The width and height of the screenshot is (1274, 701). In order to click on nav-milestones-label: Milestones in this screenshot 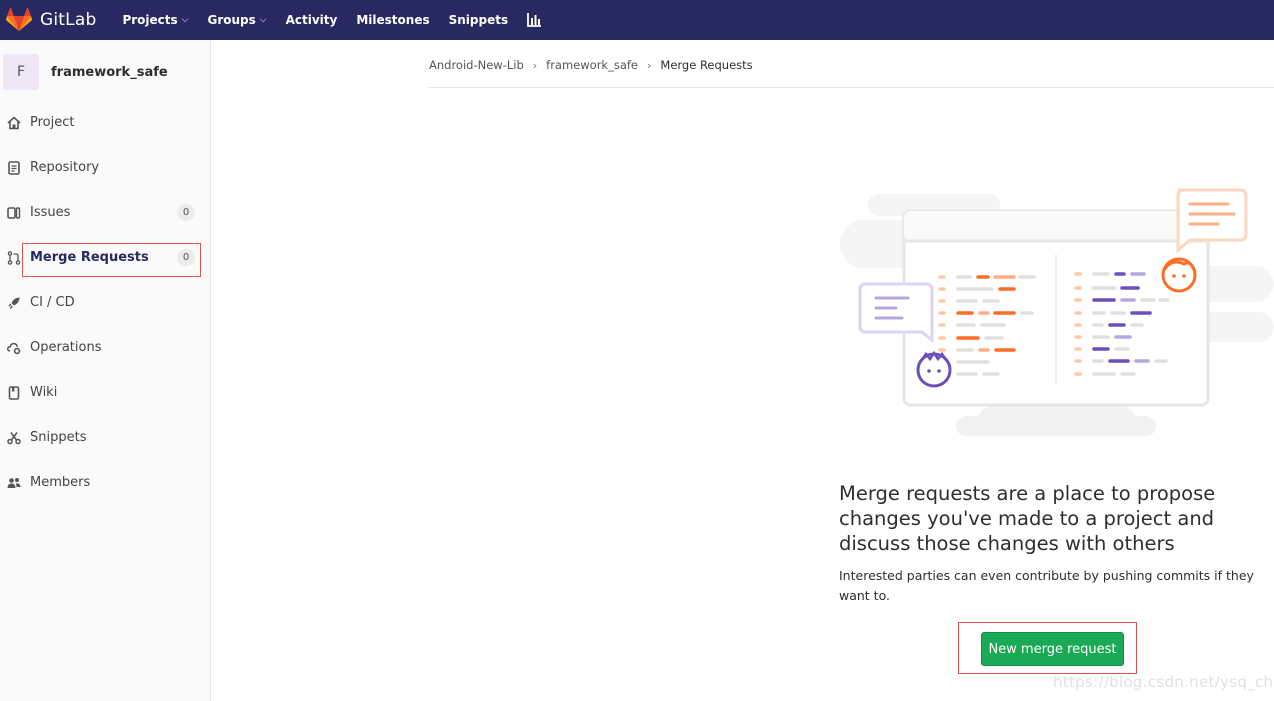, I will do `click(393, 20)`.